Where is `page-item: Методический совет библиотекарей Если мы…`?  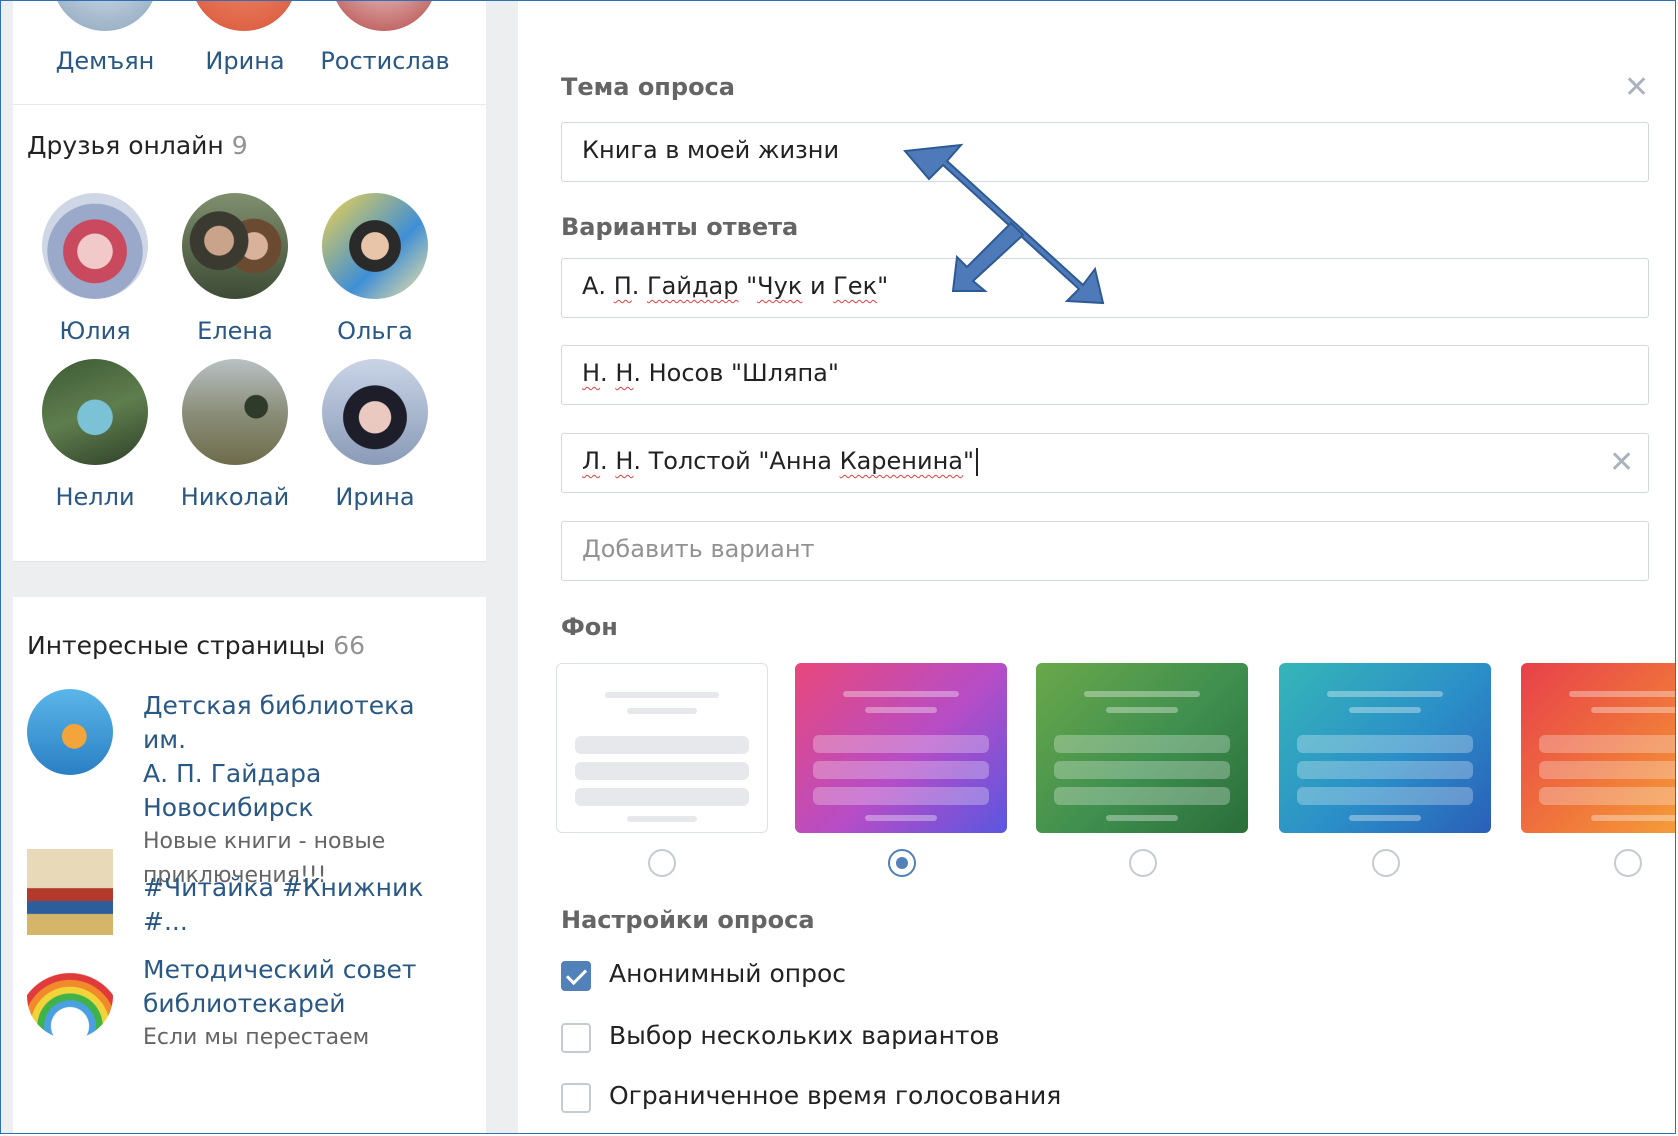 page-item: Методический совет библиотекарей Если мы… is located at coordinates (247, 1028).